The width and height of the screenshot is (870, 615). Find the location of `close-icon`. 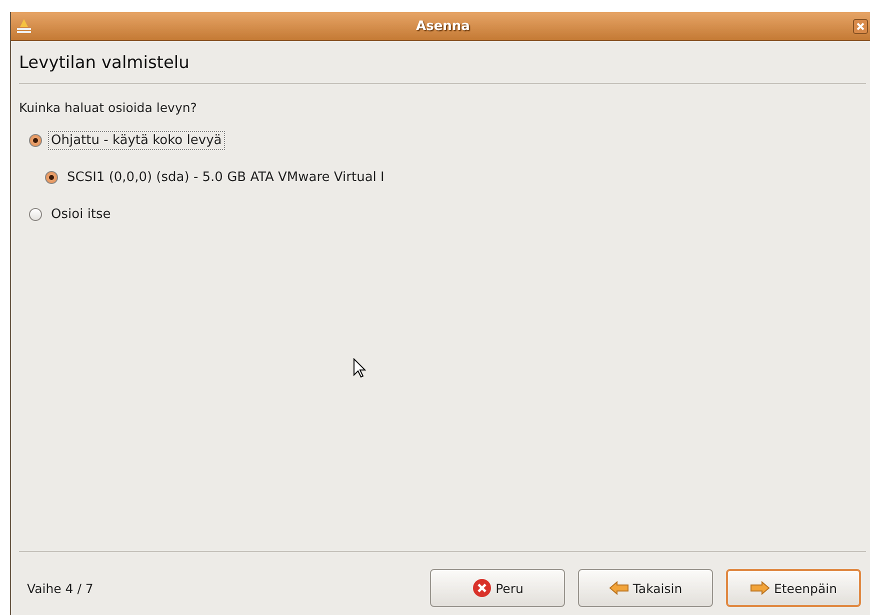

close-icon is located at coordinates (860, 26).